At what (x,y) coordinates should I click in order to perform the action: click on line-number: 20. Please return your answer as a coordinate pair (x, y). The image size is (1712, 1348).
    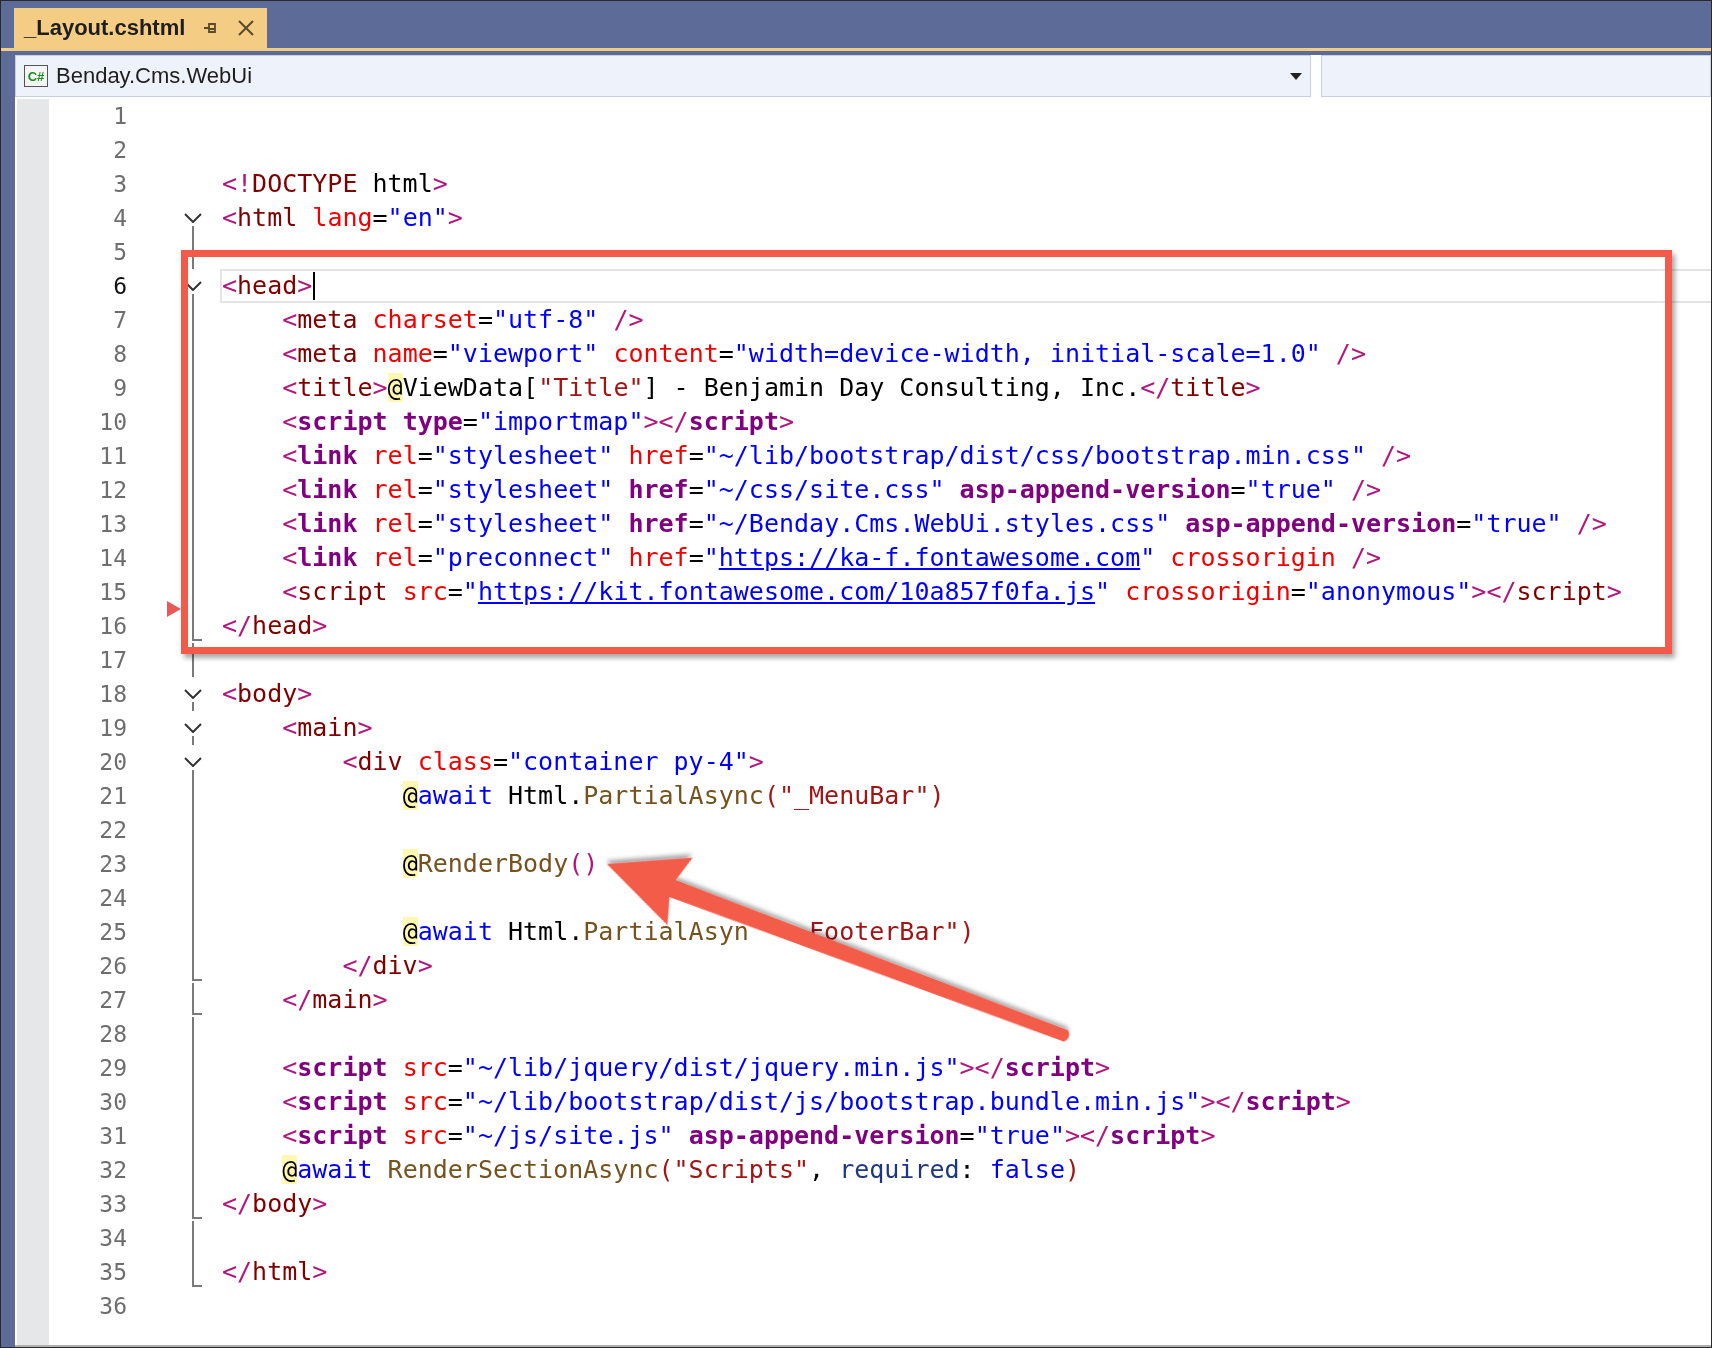
    Looking at the image, I should click on (112, 762).